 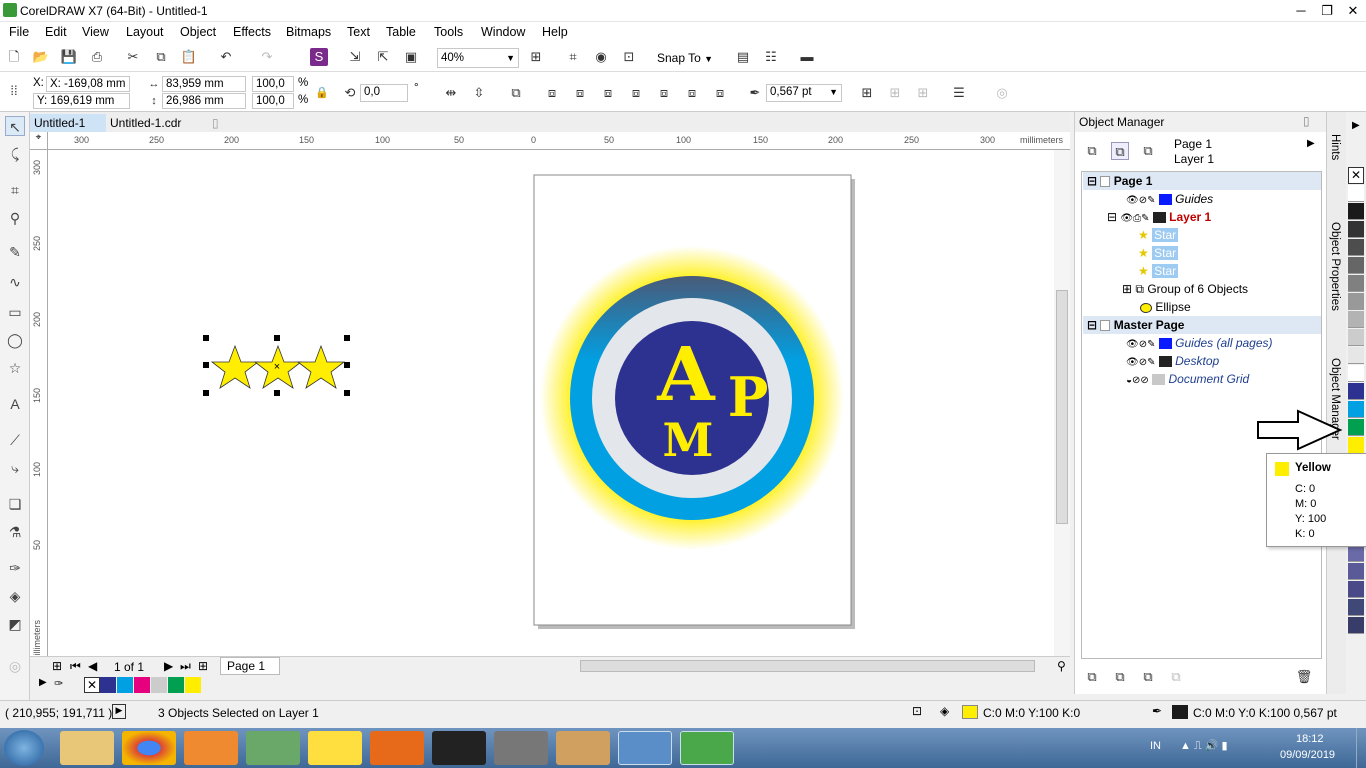 I want to click on menu-edit: Edit, so click(x=56, y=32).